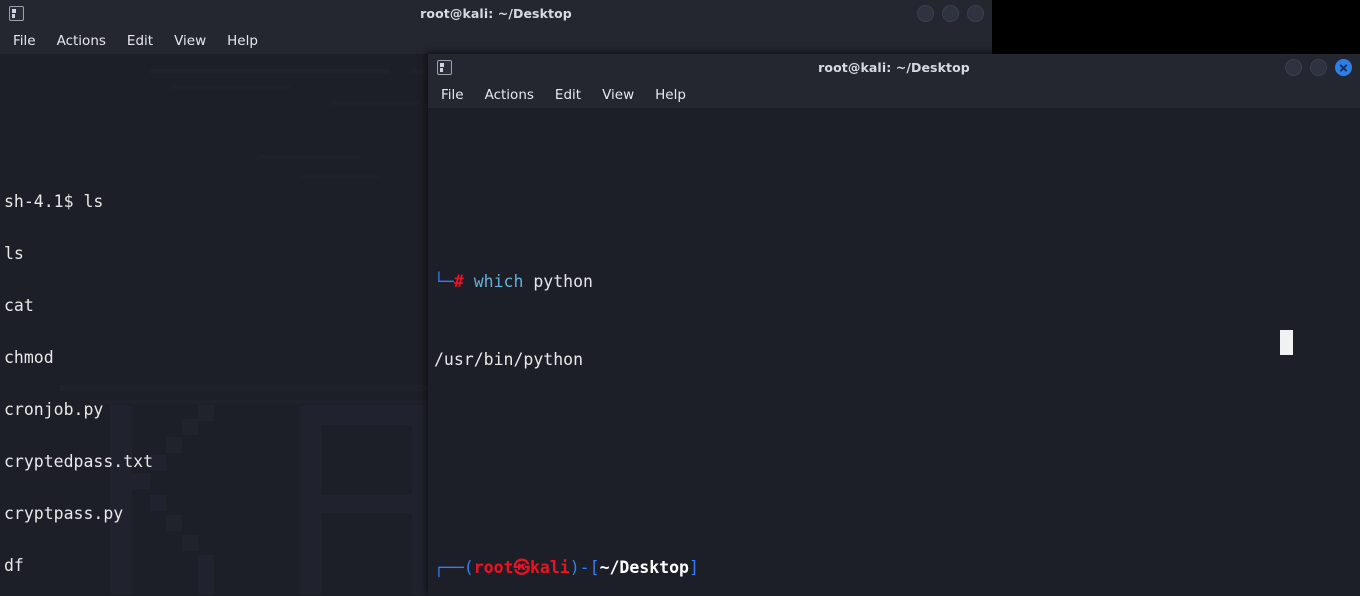 This screenshot has width=1360, height=596. What do you see at coordinates (558, 281) in the screenshot?
I see `command-args: python` at bounding box center [558, 281].